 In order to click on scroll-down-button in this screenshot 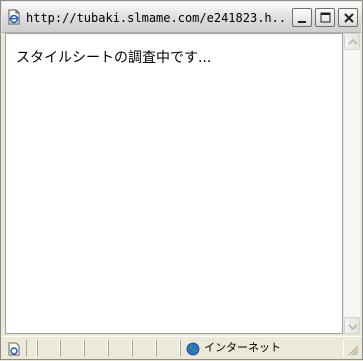, I will do `click(352, 325)`.